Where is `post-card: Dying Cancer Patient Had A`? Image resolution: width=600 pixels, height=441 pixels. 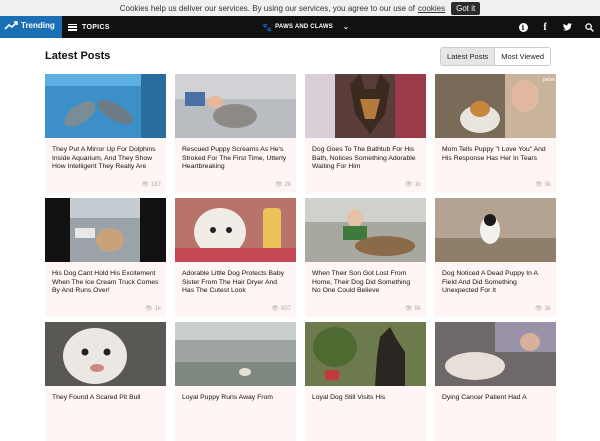 post-card: Dying Cancer Patient Had A is located at coordinates (495, 381).